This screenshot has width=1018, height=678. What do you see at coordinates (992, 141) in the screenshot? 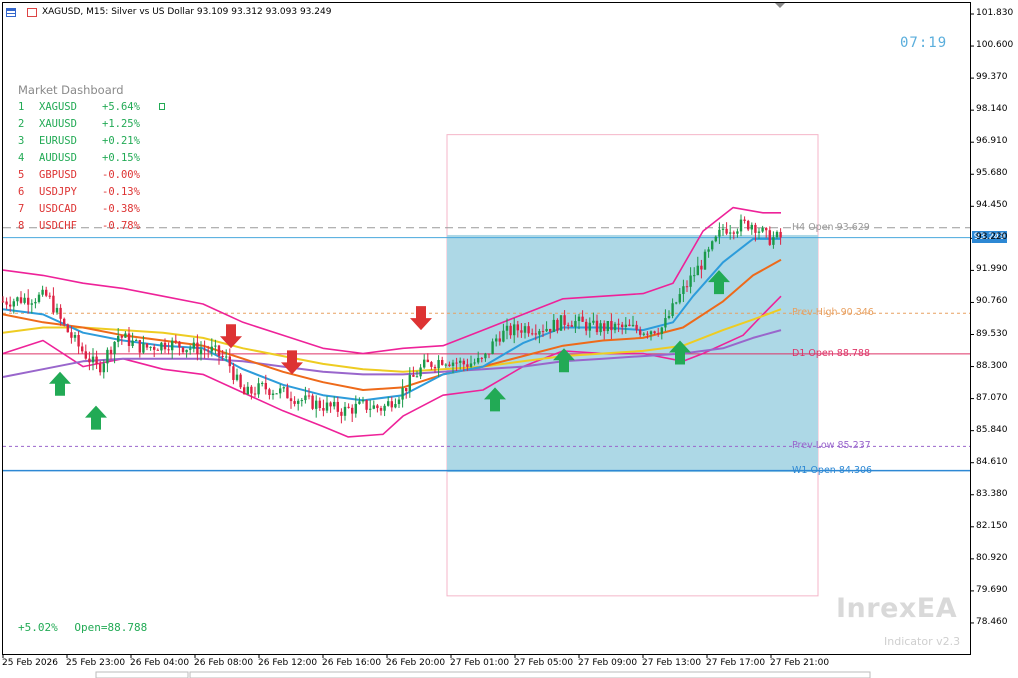
I see `y-tick-label: 96.910` at bounding box center [992, 141].